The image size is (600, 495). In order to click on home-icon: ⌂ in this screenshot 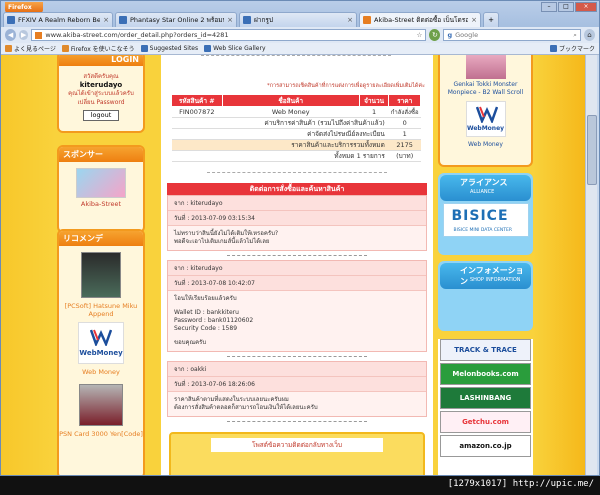, I will do `click(589, 35)`.